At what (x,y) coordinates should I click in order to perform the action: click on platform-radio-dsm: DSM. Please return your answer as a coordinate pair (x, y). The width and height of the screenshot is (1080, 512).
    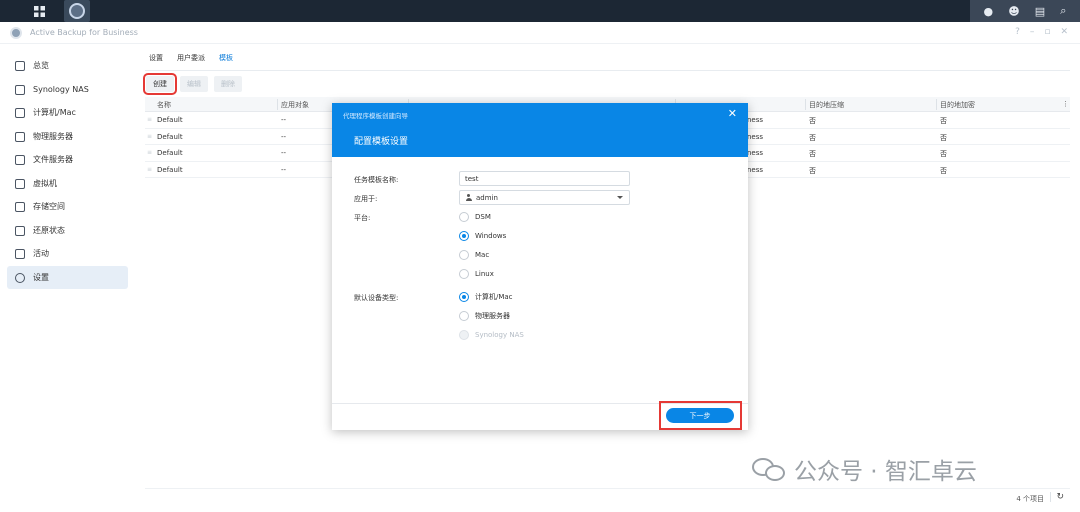
    Looking at the image, I should click on (475, 217).